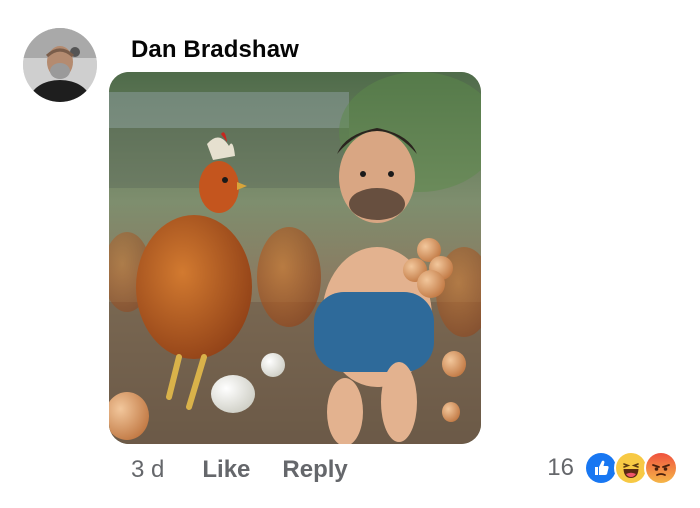  I want to click on angry-reaction-icon, so click(661, 468).